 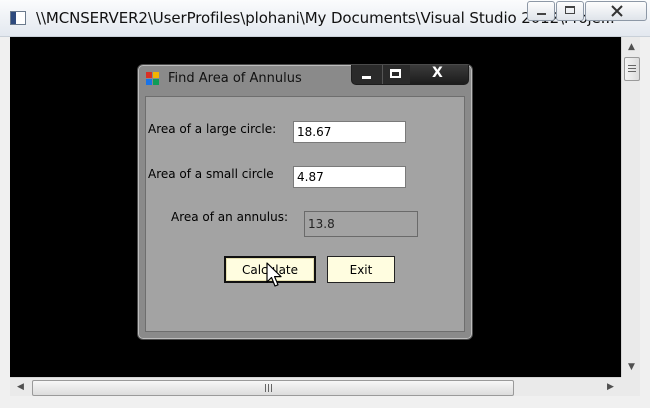 What do you see at coordinates (349, 132) in the screenshot?
I see `large-circle-input` at bounding box center [349, 132].